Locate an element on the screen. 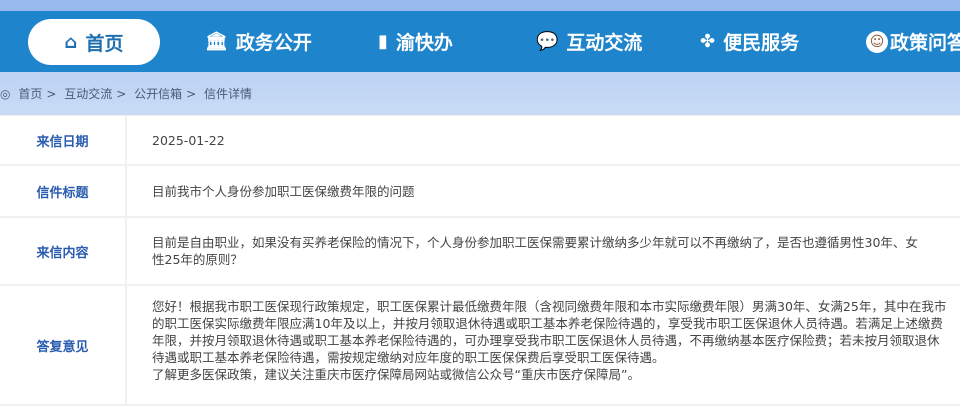  nav-government-affairs: 🏛 政务公开 is located at coordinates (258, 41).